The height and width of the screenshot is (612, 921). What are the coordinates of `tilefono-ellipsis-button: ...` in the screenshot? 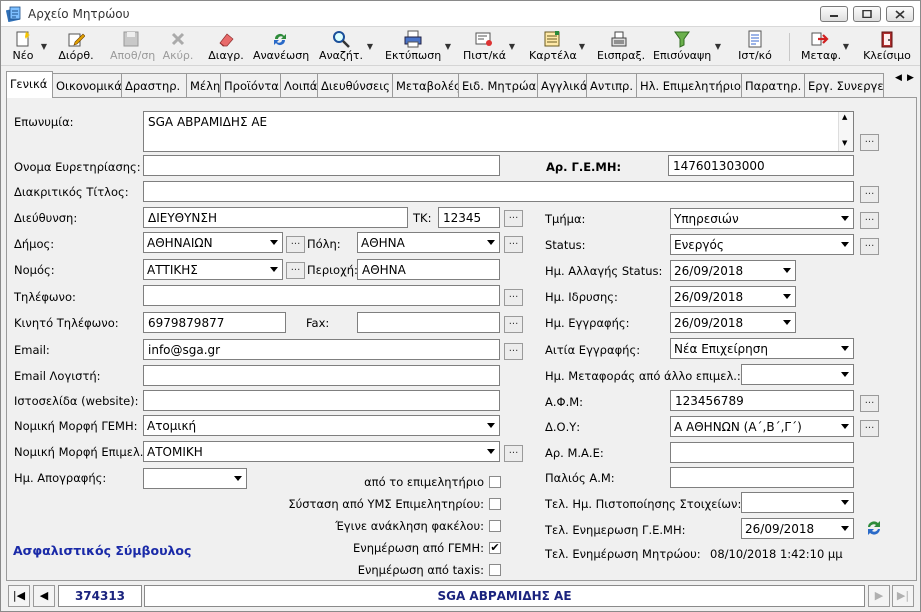 It's located at (513, 297).